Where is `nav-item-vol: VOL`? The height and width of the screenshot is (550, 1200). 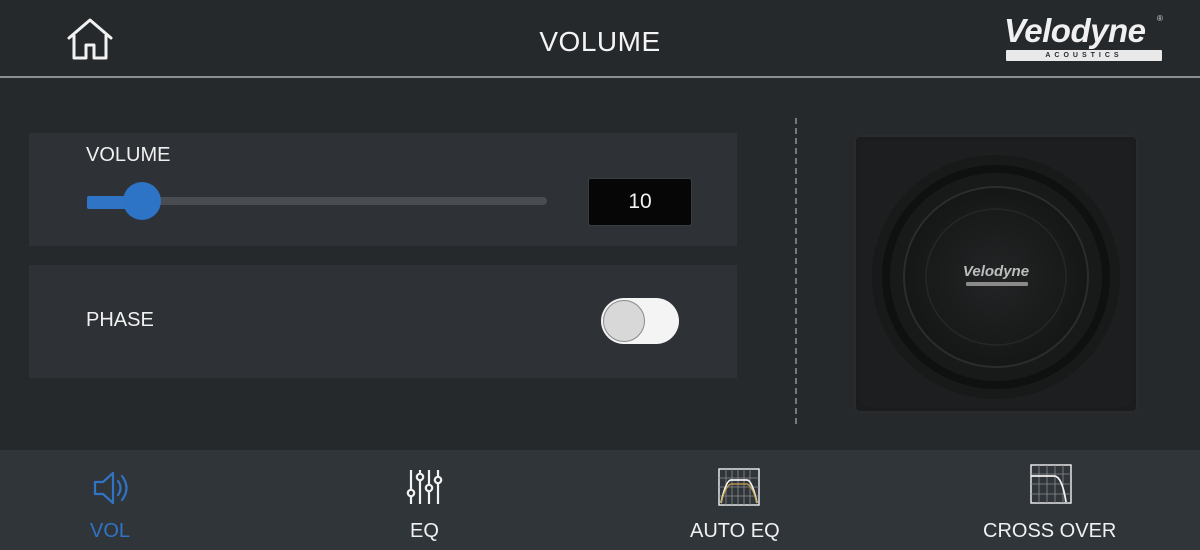 nav-item-vol: VOL is located at coordinates (110, 500).